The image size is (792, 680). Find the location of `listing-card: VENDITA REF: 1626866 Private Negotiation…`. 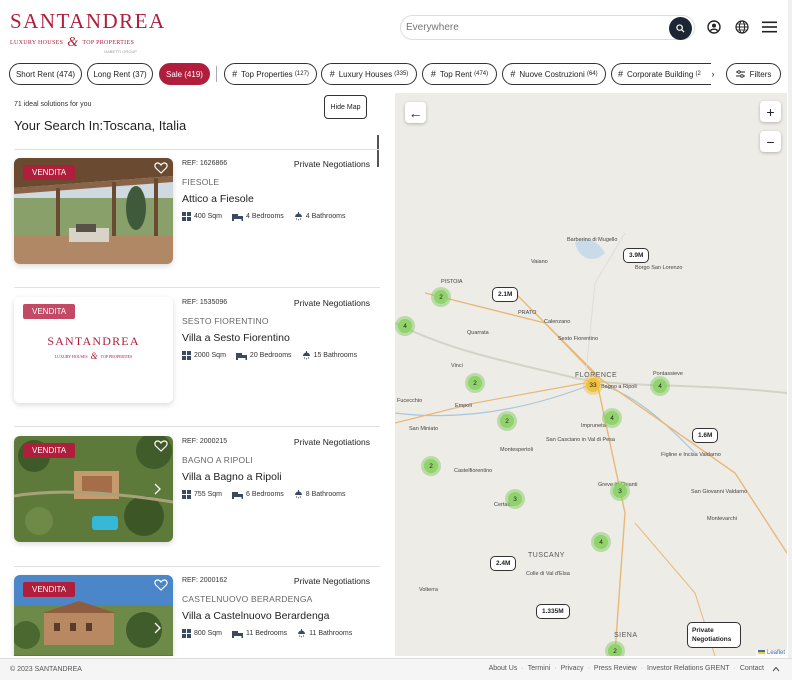

listing-card: VENDITA REF: 1626866 Private Negotiation… is located at coordinates (197, 213).